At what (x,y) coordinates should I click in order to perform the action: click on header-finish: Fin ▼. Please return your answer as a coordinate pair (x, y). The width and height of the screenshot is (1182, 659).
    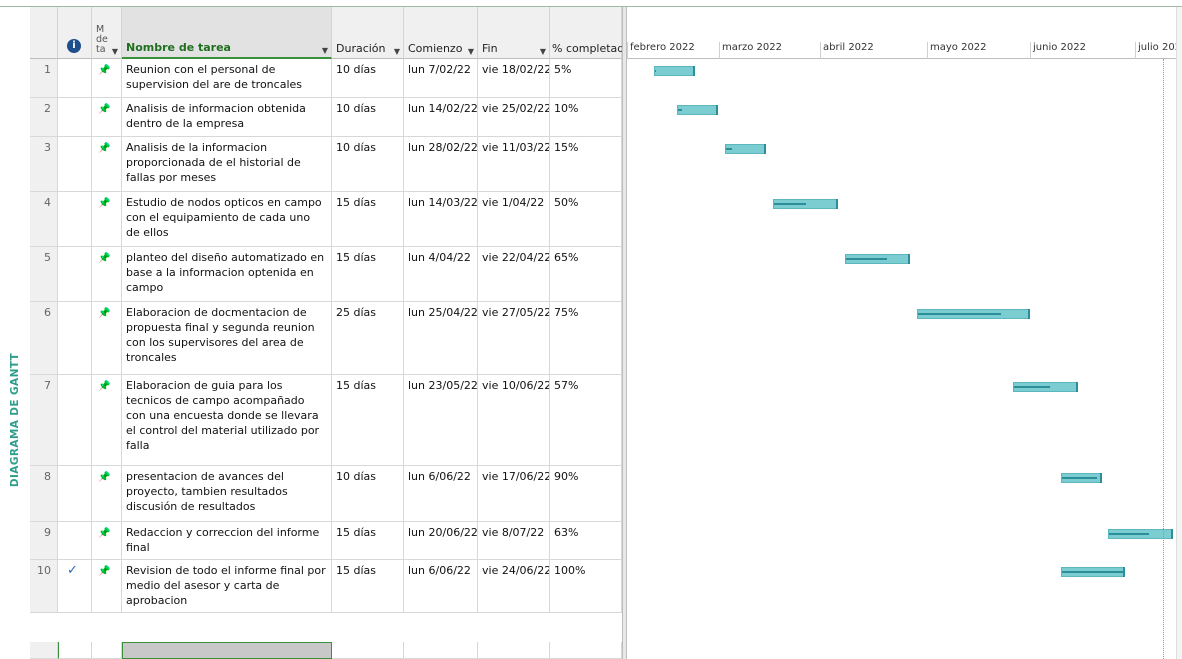
    Looking at the image, I should click on (514, 33).